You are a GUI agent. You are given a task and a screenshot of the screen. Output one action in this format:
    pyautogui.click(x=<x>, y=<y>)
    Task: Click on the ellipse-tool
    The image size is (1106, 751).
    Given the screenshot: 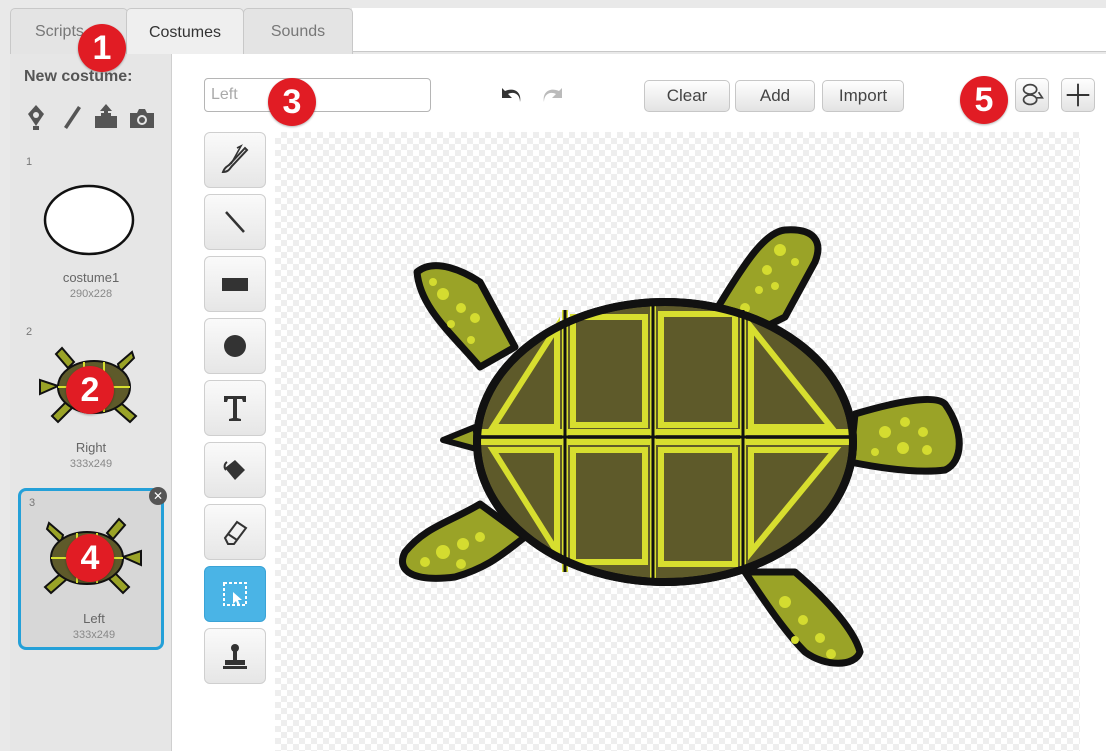 What is the action you would take?
    pyautogui.click(x=235, y=346)
    